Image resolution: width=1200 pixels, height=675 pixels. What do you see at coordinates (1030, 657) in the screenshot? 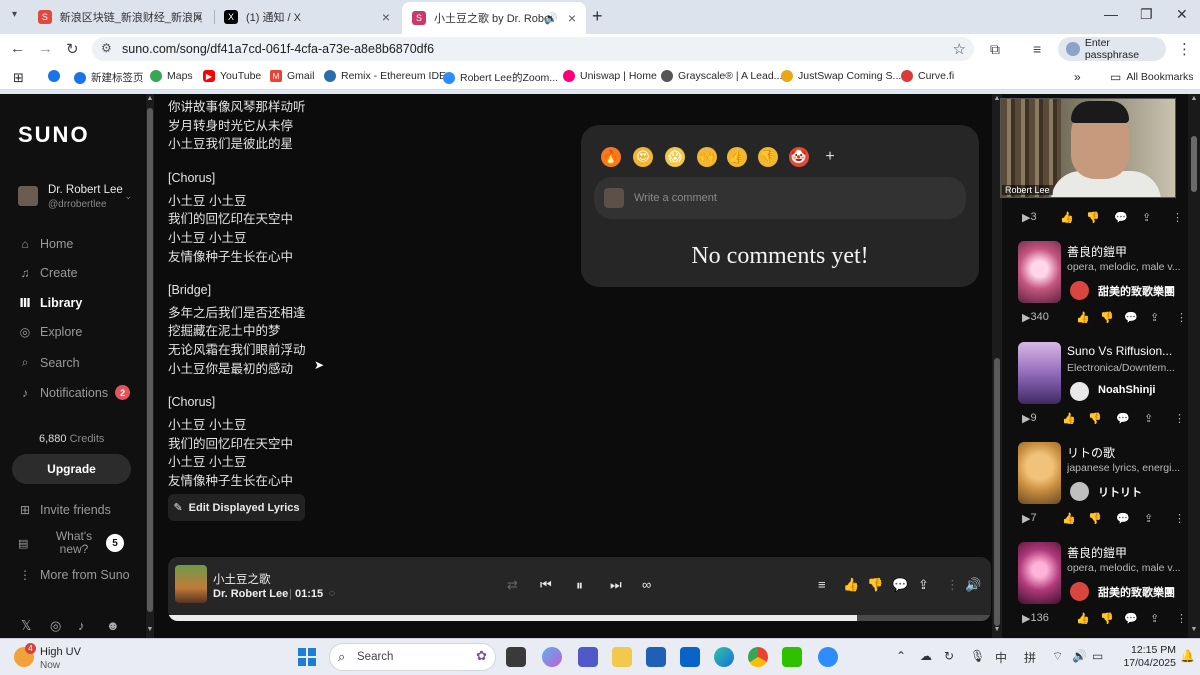
I see `ime-mode-indicator: 拼` at bounding box center [1030, 657].